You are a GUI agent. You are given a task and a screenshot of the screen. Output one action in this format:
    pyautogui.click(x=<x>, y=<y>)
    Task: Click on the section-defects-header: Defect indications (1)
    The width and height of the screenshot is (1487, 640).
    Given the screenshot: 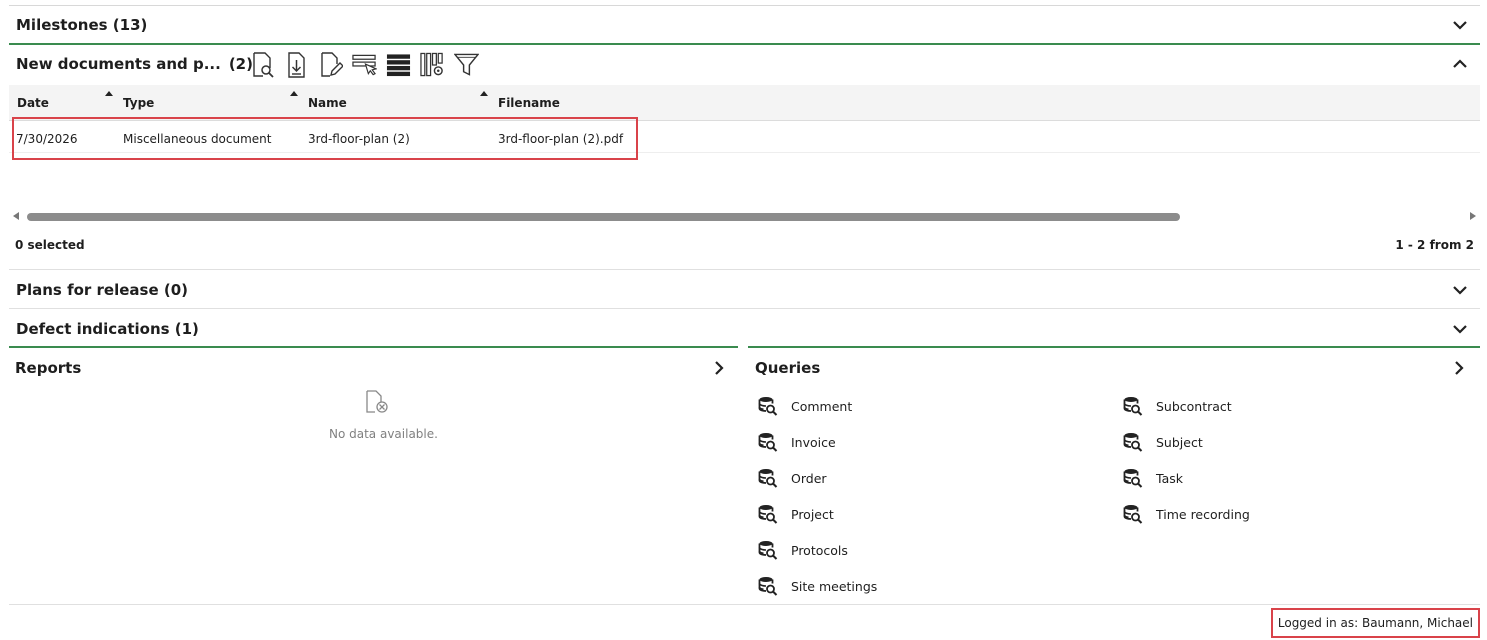 What is the action you would take?
    pyautogui.click(x=107, y=329)
    